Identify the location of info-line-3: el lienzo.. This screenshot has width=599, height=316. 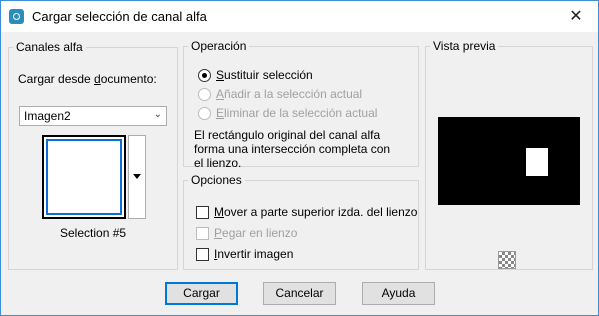
(218, 163).